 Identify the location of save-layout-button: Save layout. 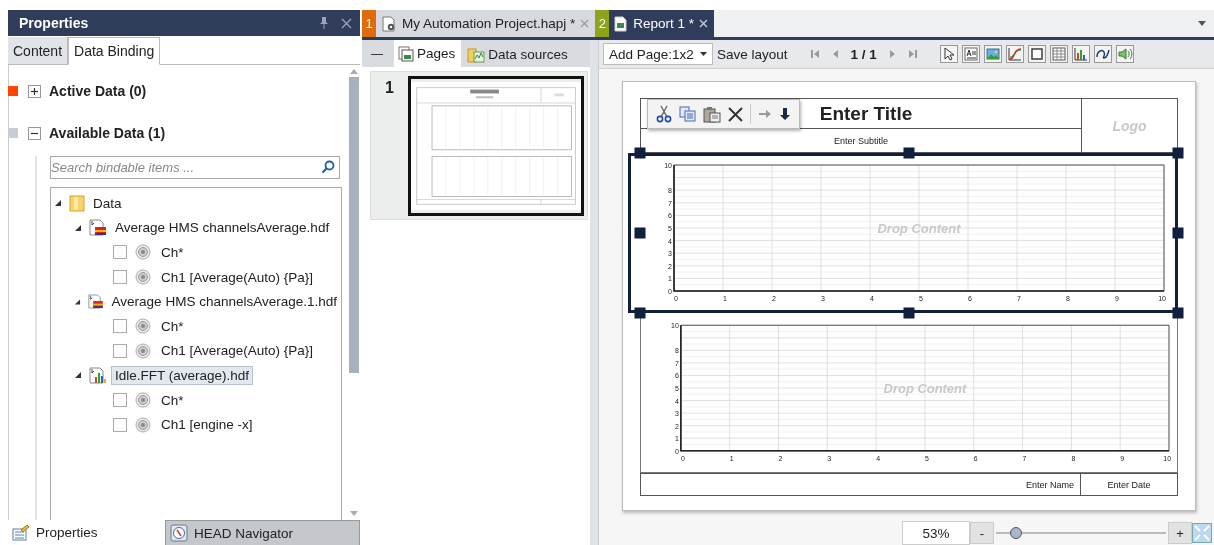
(752, 54).